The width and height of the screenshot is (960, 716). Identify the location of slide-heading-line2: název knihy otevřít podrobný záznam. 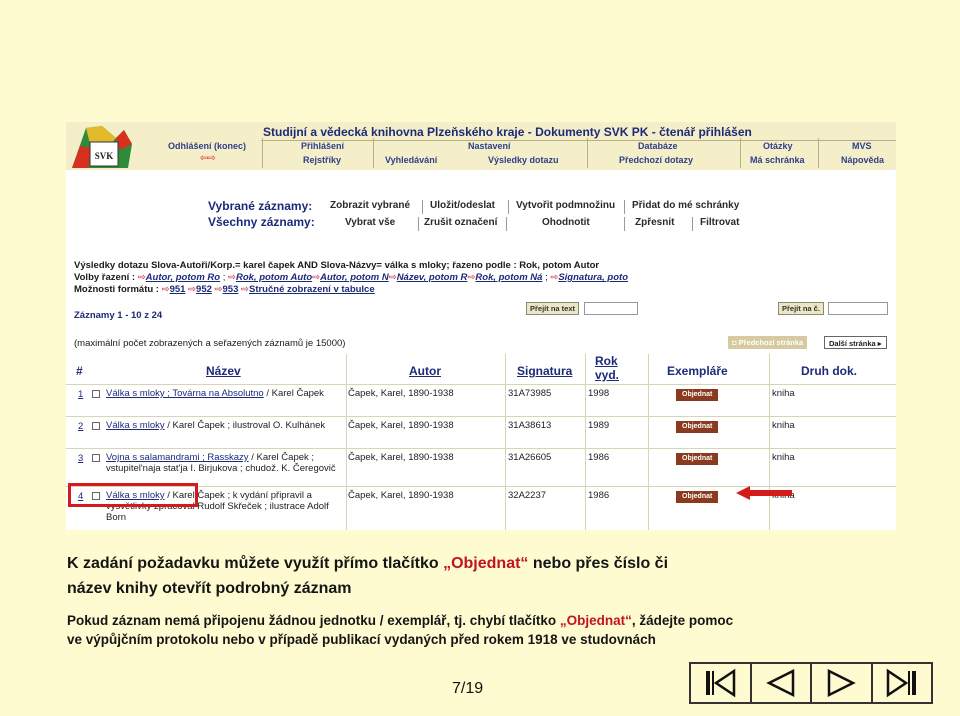
(209, 588).